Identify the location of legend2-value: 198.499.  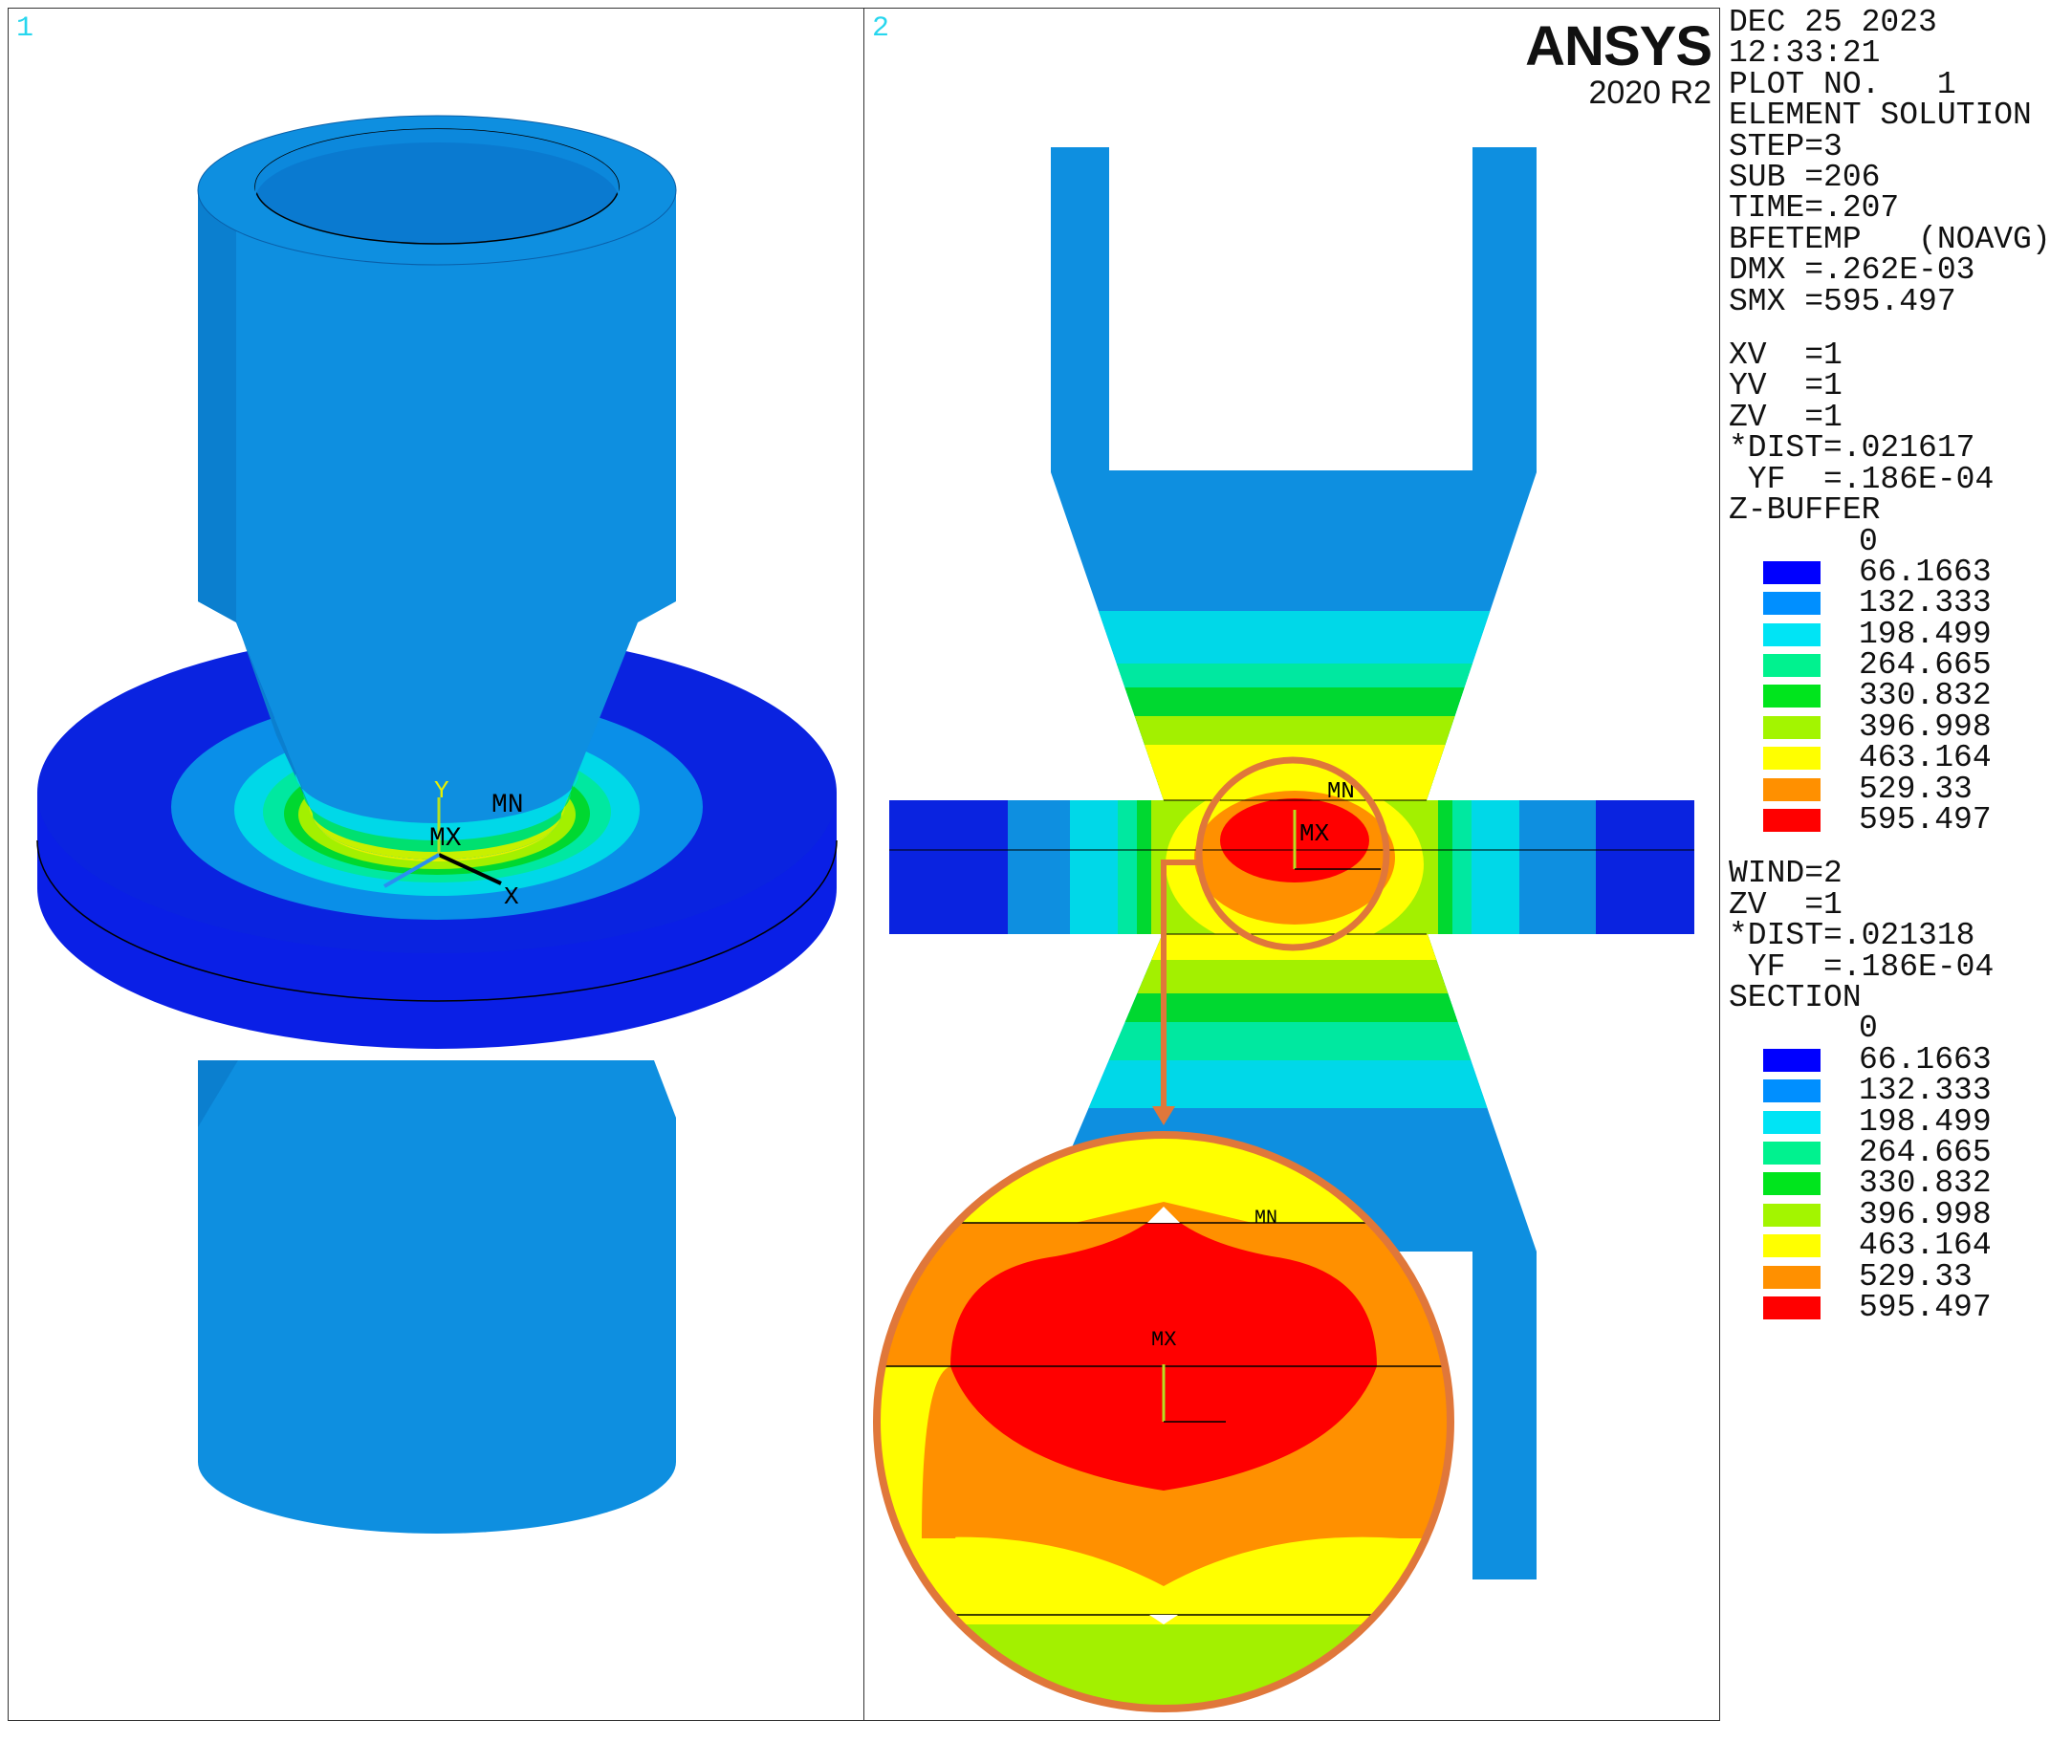
(1925, 1121).